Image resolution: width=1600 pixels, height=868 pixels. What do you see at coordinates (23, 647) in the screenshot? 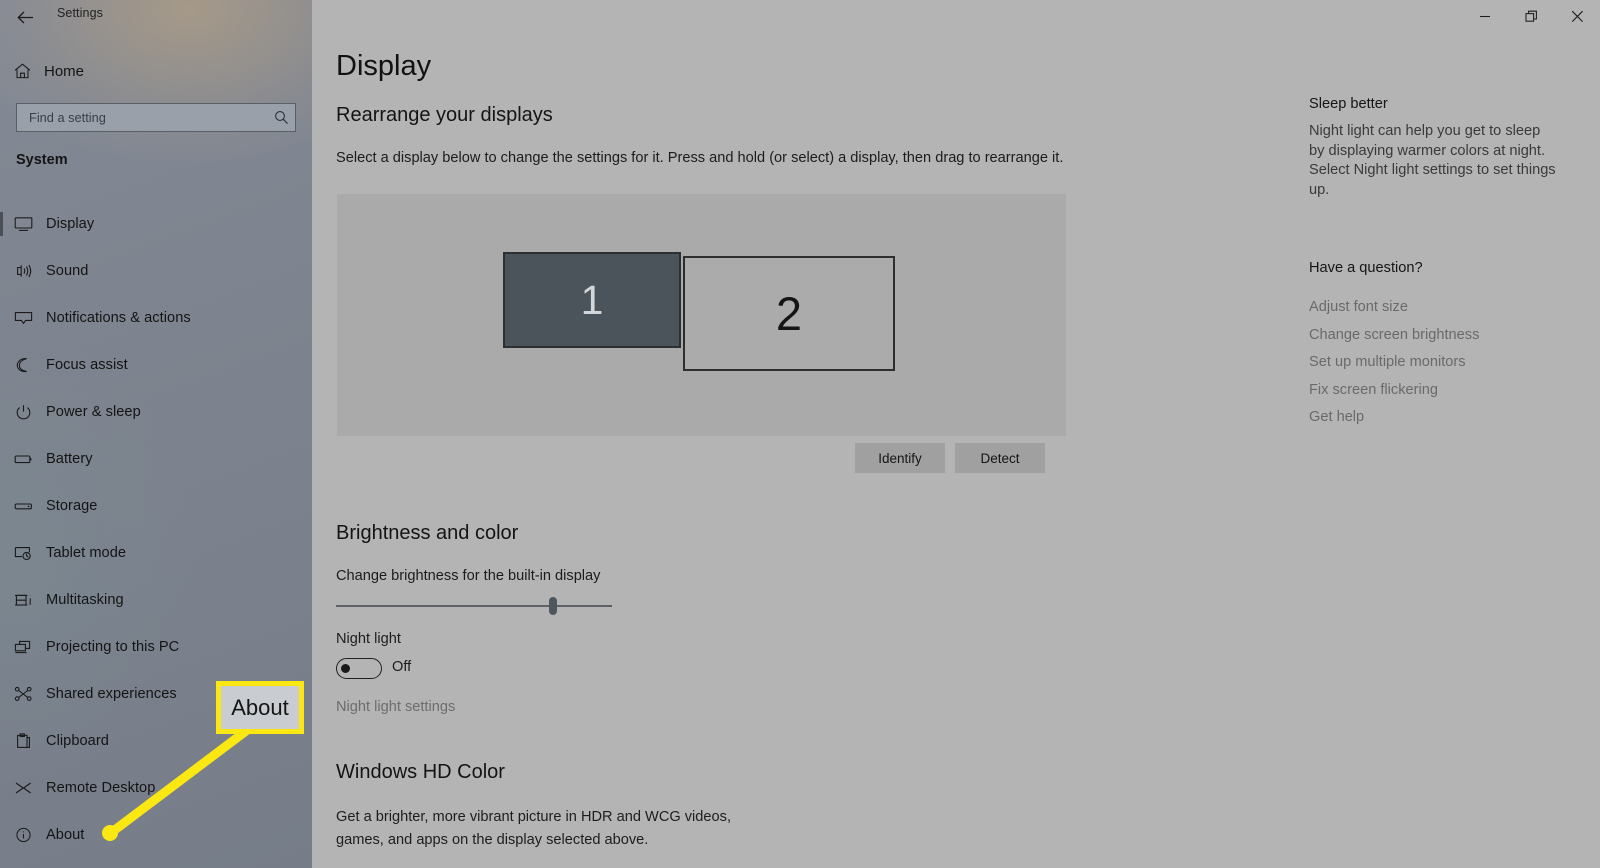
I see `projecting-icon` at bounding box center [23, 647].